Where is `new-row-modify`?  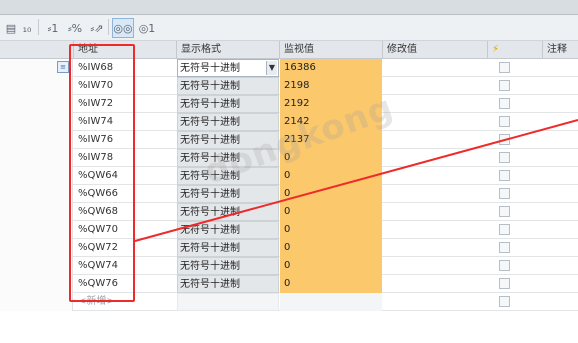
new-row-modify is located at coordinates (435, 302).